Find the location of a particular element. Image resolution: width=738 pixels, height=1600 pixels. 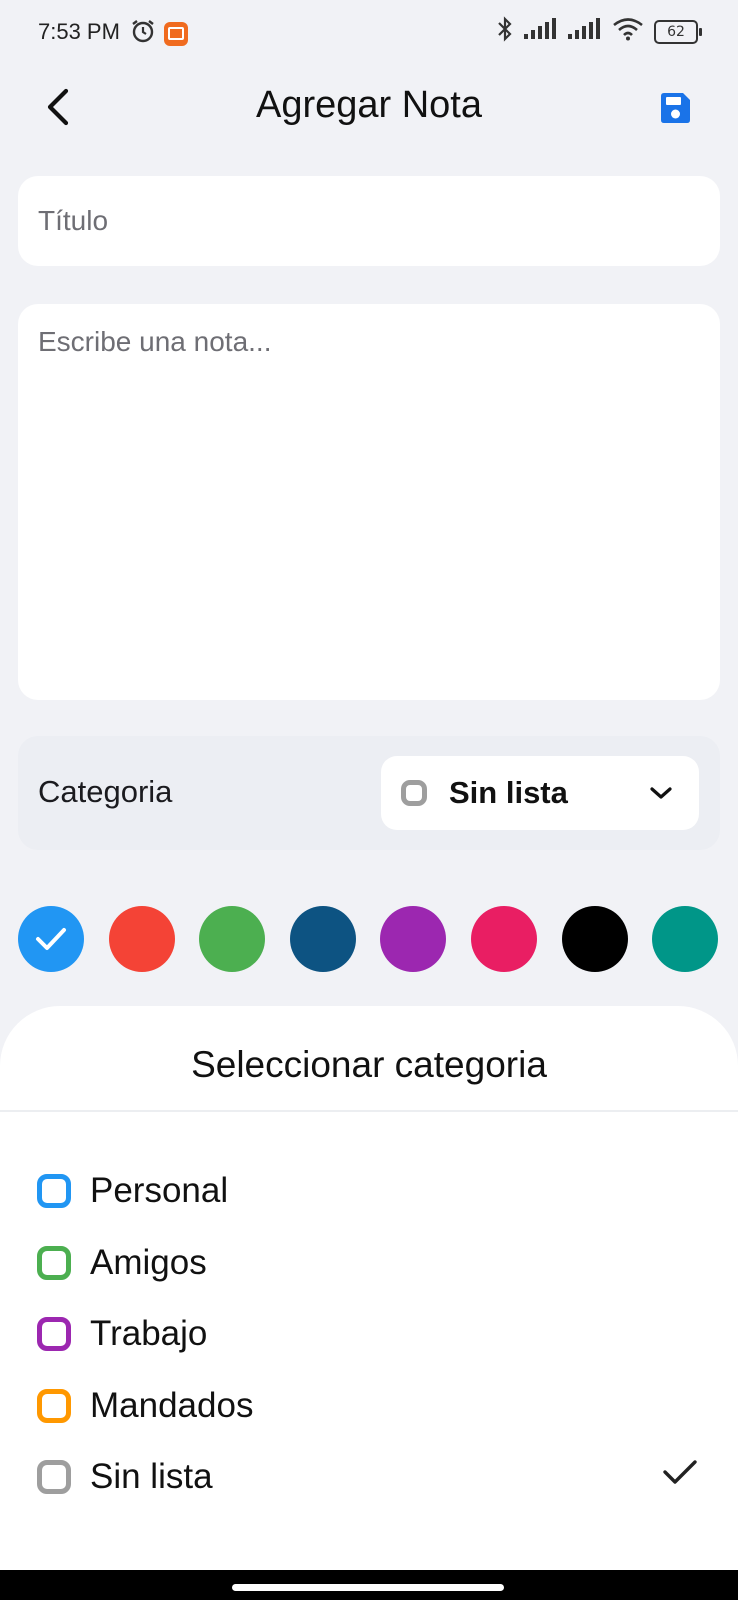

save-button is located at coordinates (675, 108).